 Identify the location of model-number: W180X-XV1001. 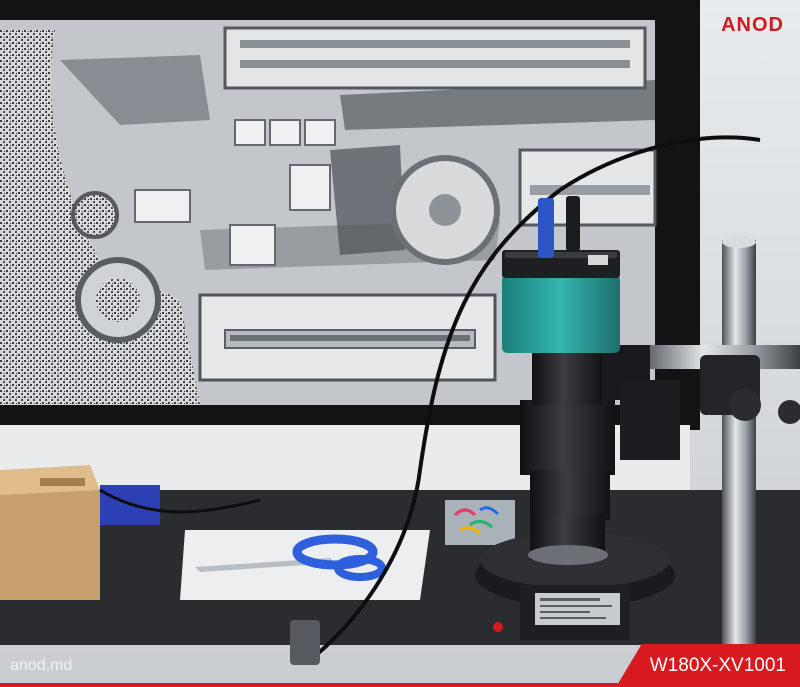
(717, 665).